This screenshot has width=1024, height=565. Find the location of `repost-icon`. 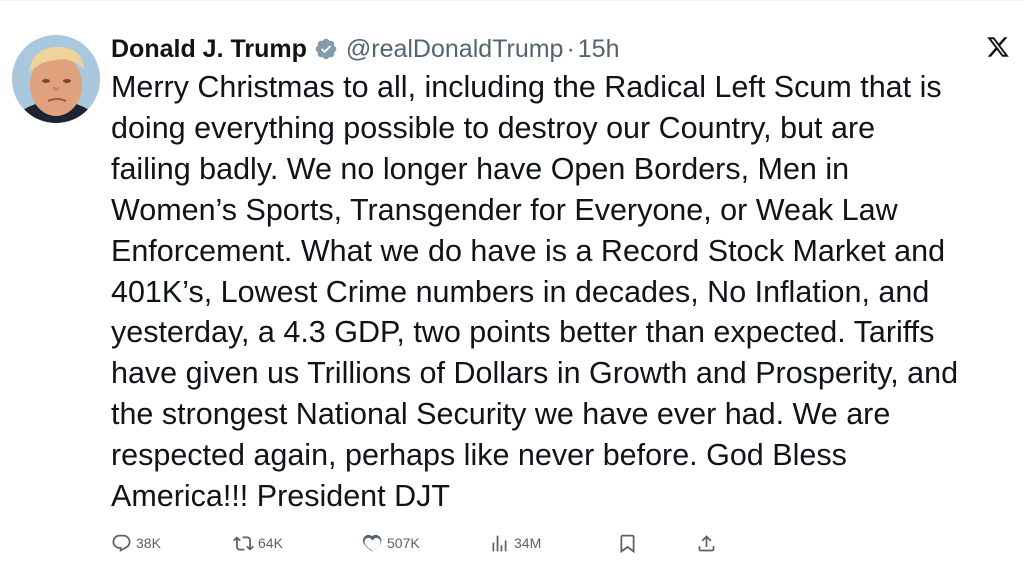

repost-icon is located at coordinates (243, 543).